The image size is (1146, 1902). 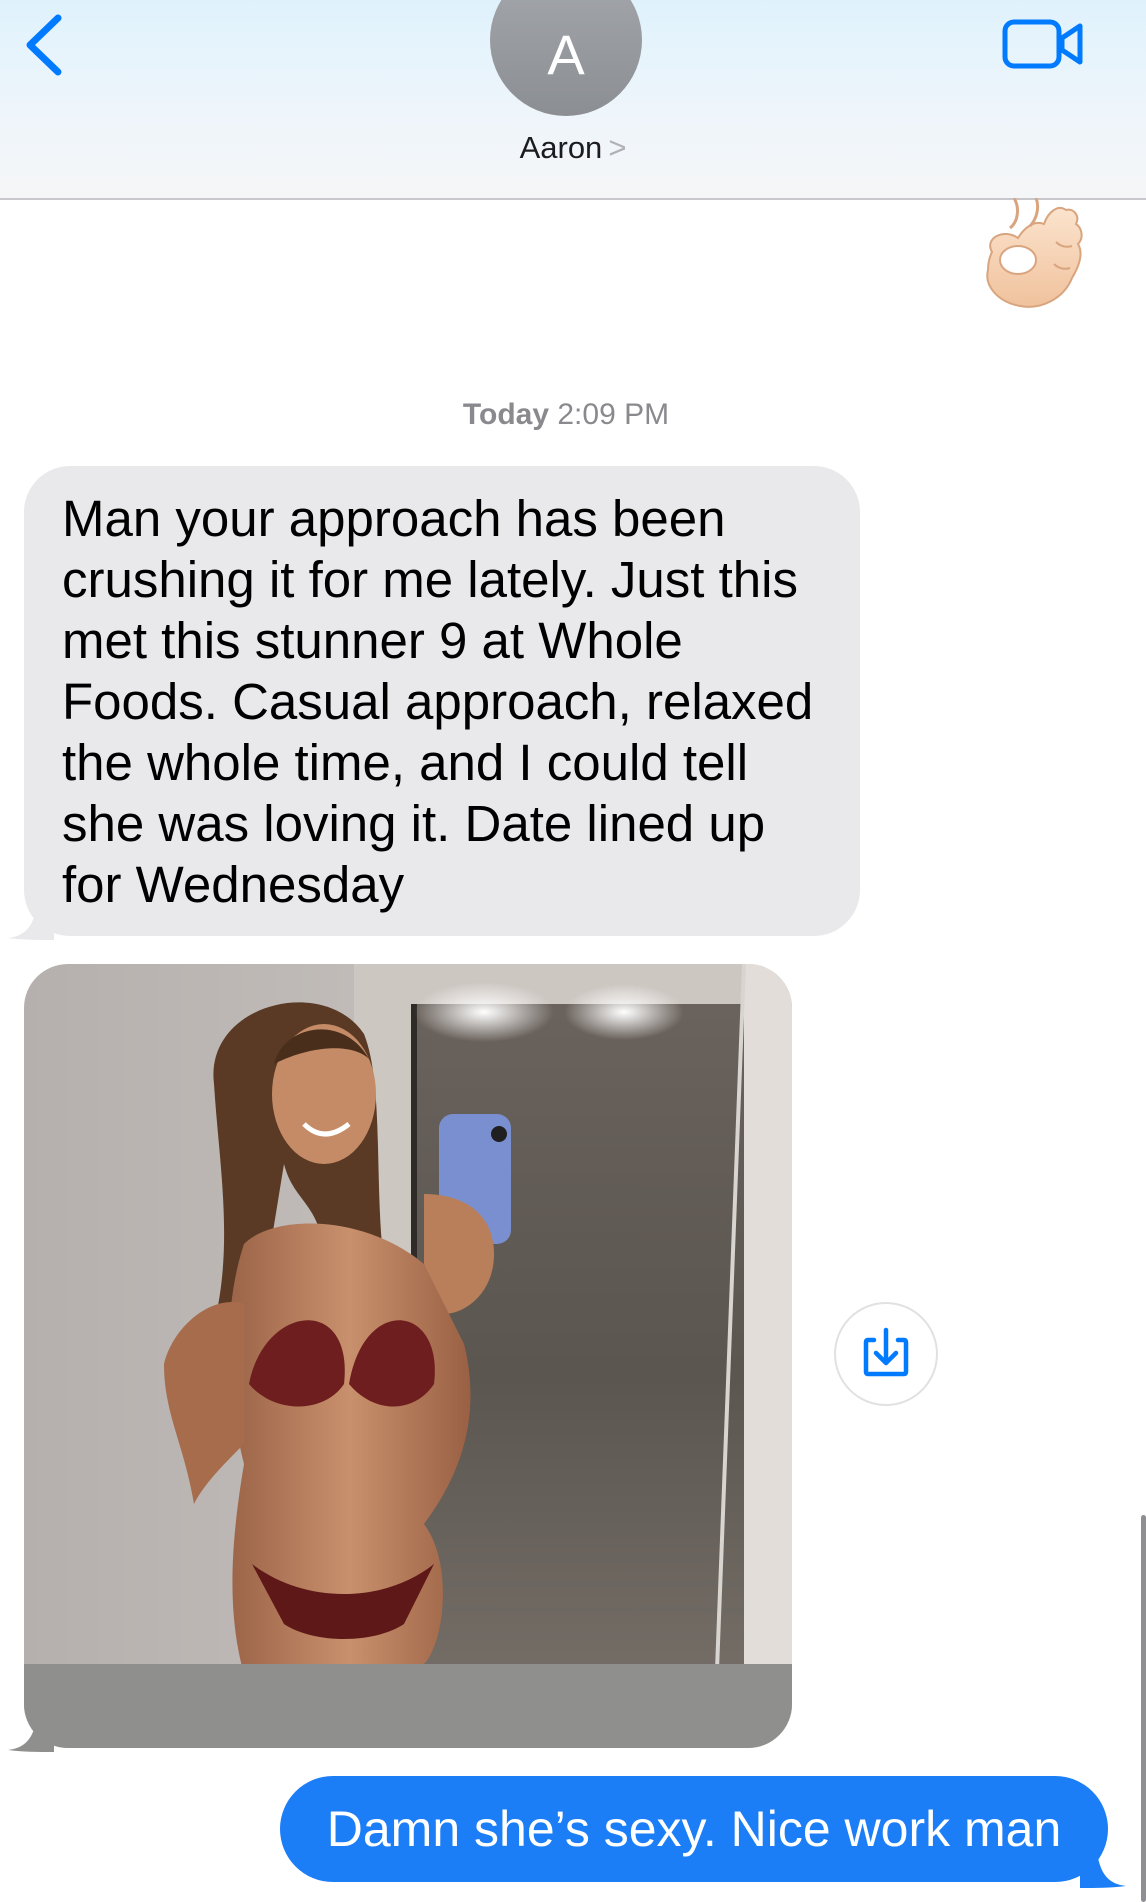 I want to click on timestamp-time: 2:09 PM, so click(x=613, y=414).